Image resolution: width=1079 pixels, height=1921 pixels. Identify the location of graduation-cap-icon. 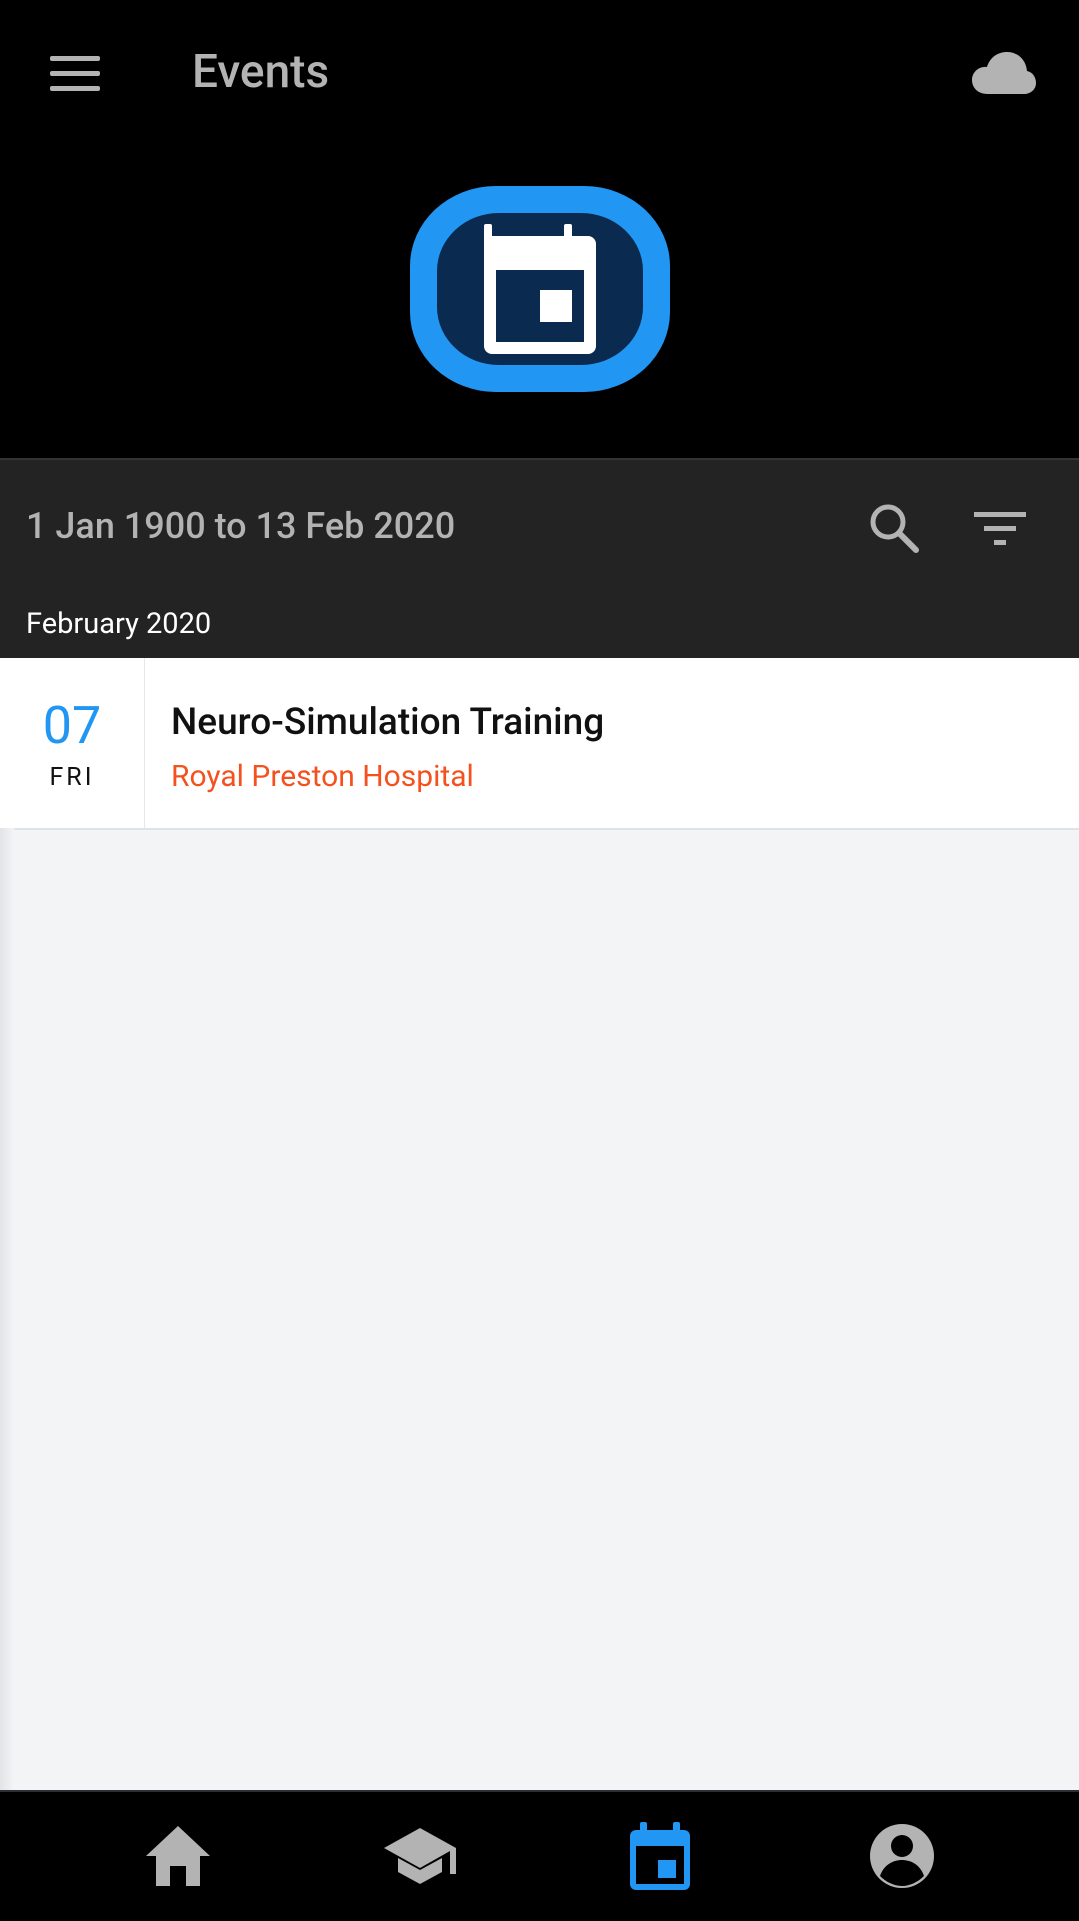
(420, 1856).